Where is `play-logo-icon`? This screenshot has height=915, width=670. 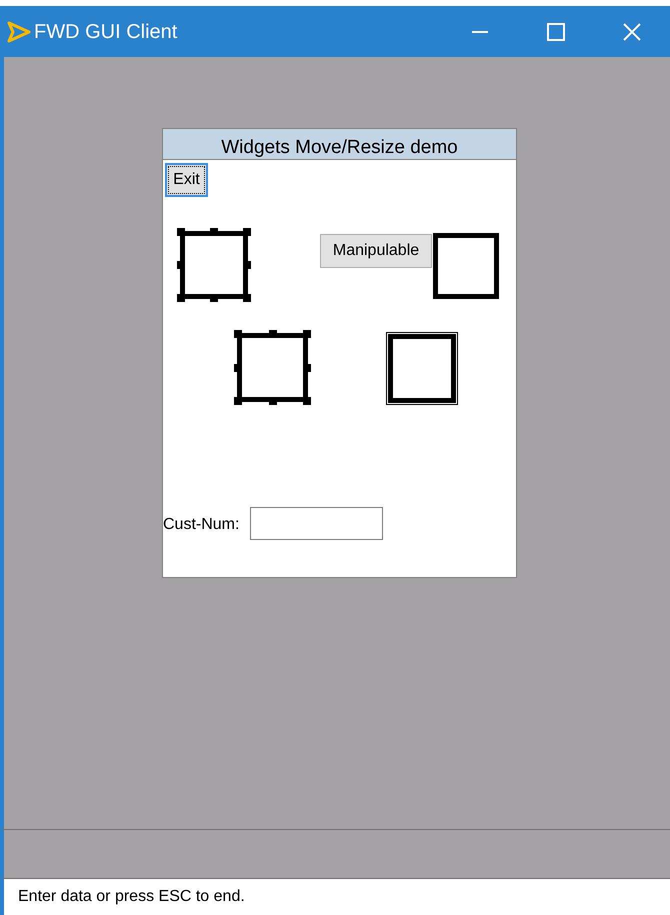
play-logo-icon is located at coordinates (19, 32).